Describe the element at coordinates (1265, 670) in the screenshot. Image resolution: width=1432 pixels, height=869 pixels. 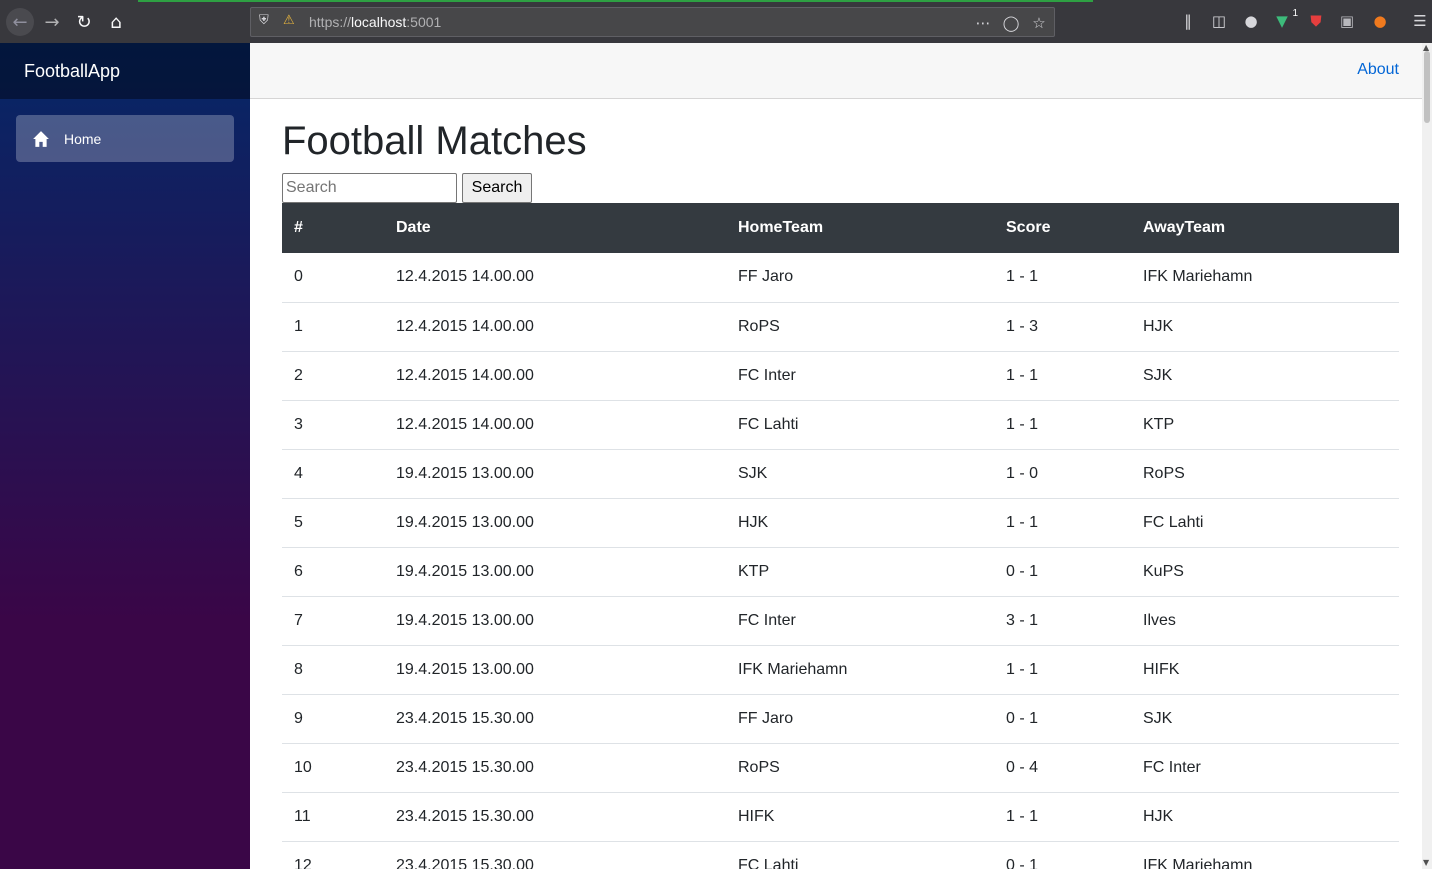
I see `cell-away-team: HIFK` at that location.